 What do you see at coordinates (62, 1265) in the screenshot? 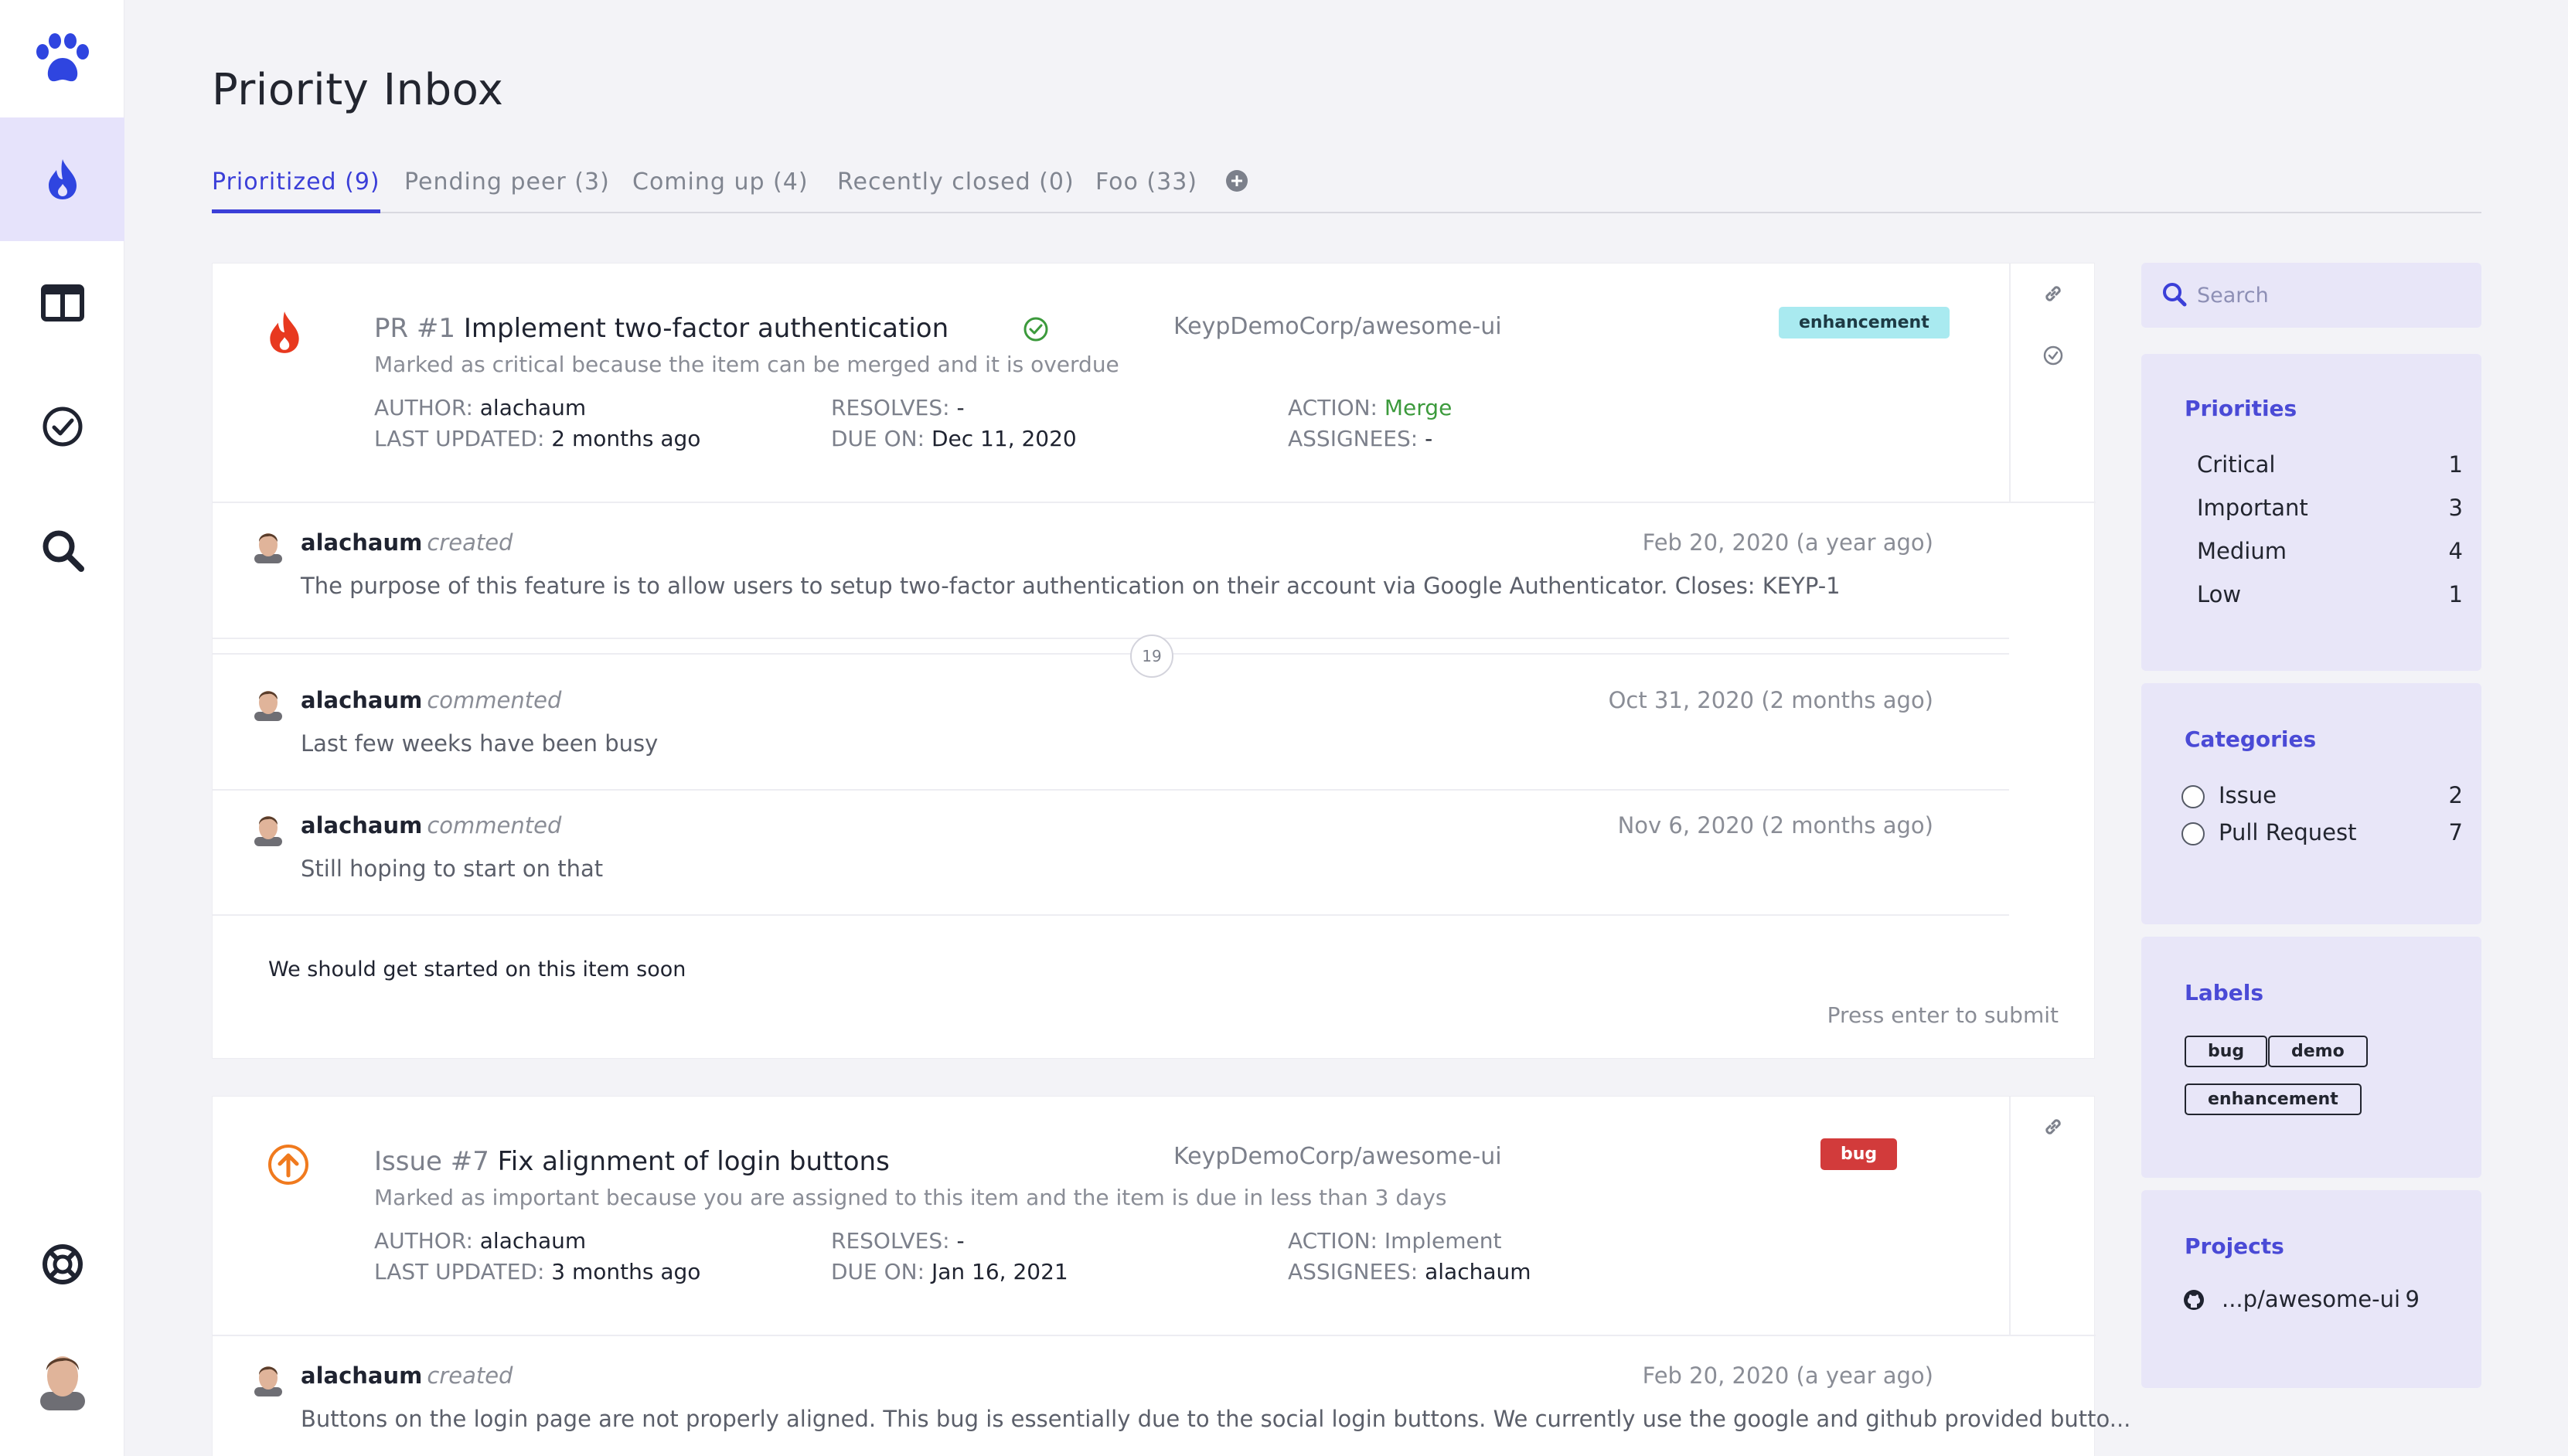
I see `nav-help` at bounding box center [62, 1265].